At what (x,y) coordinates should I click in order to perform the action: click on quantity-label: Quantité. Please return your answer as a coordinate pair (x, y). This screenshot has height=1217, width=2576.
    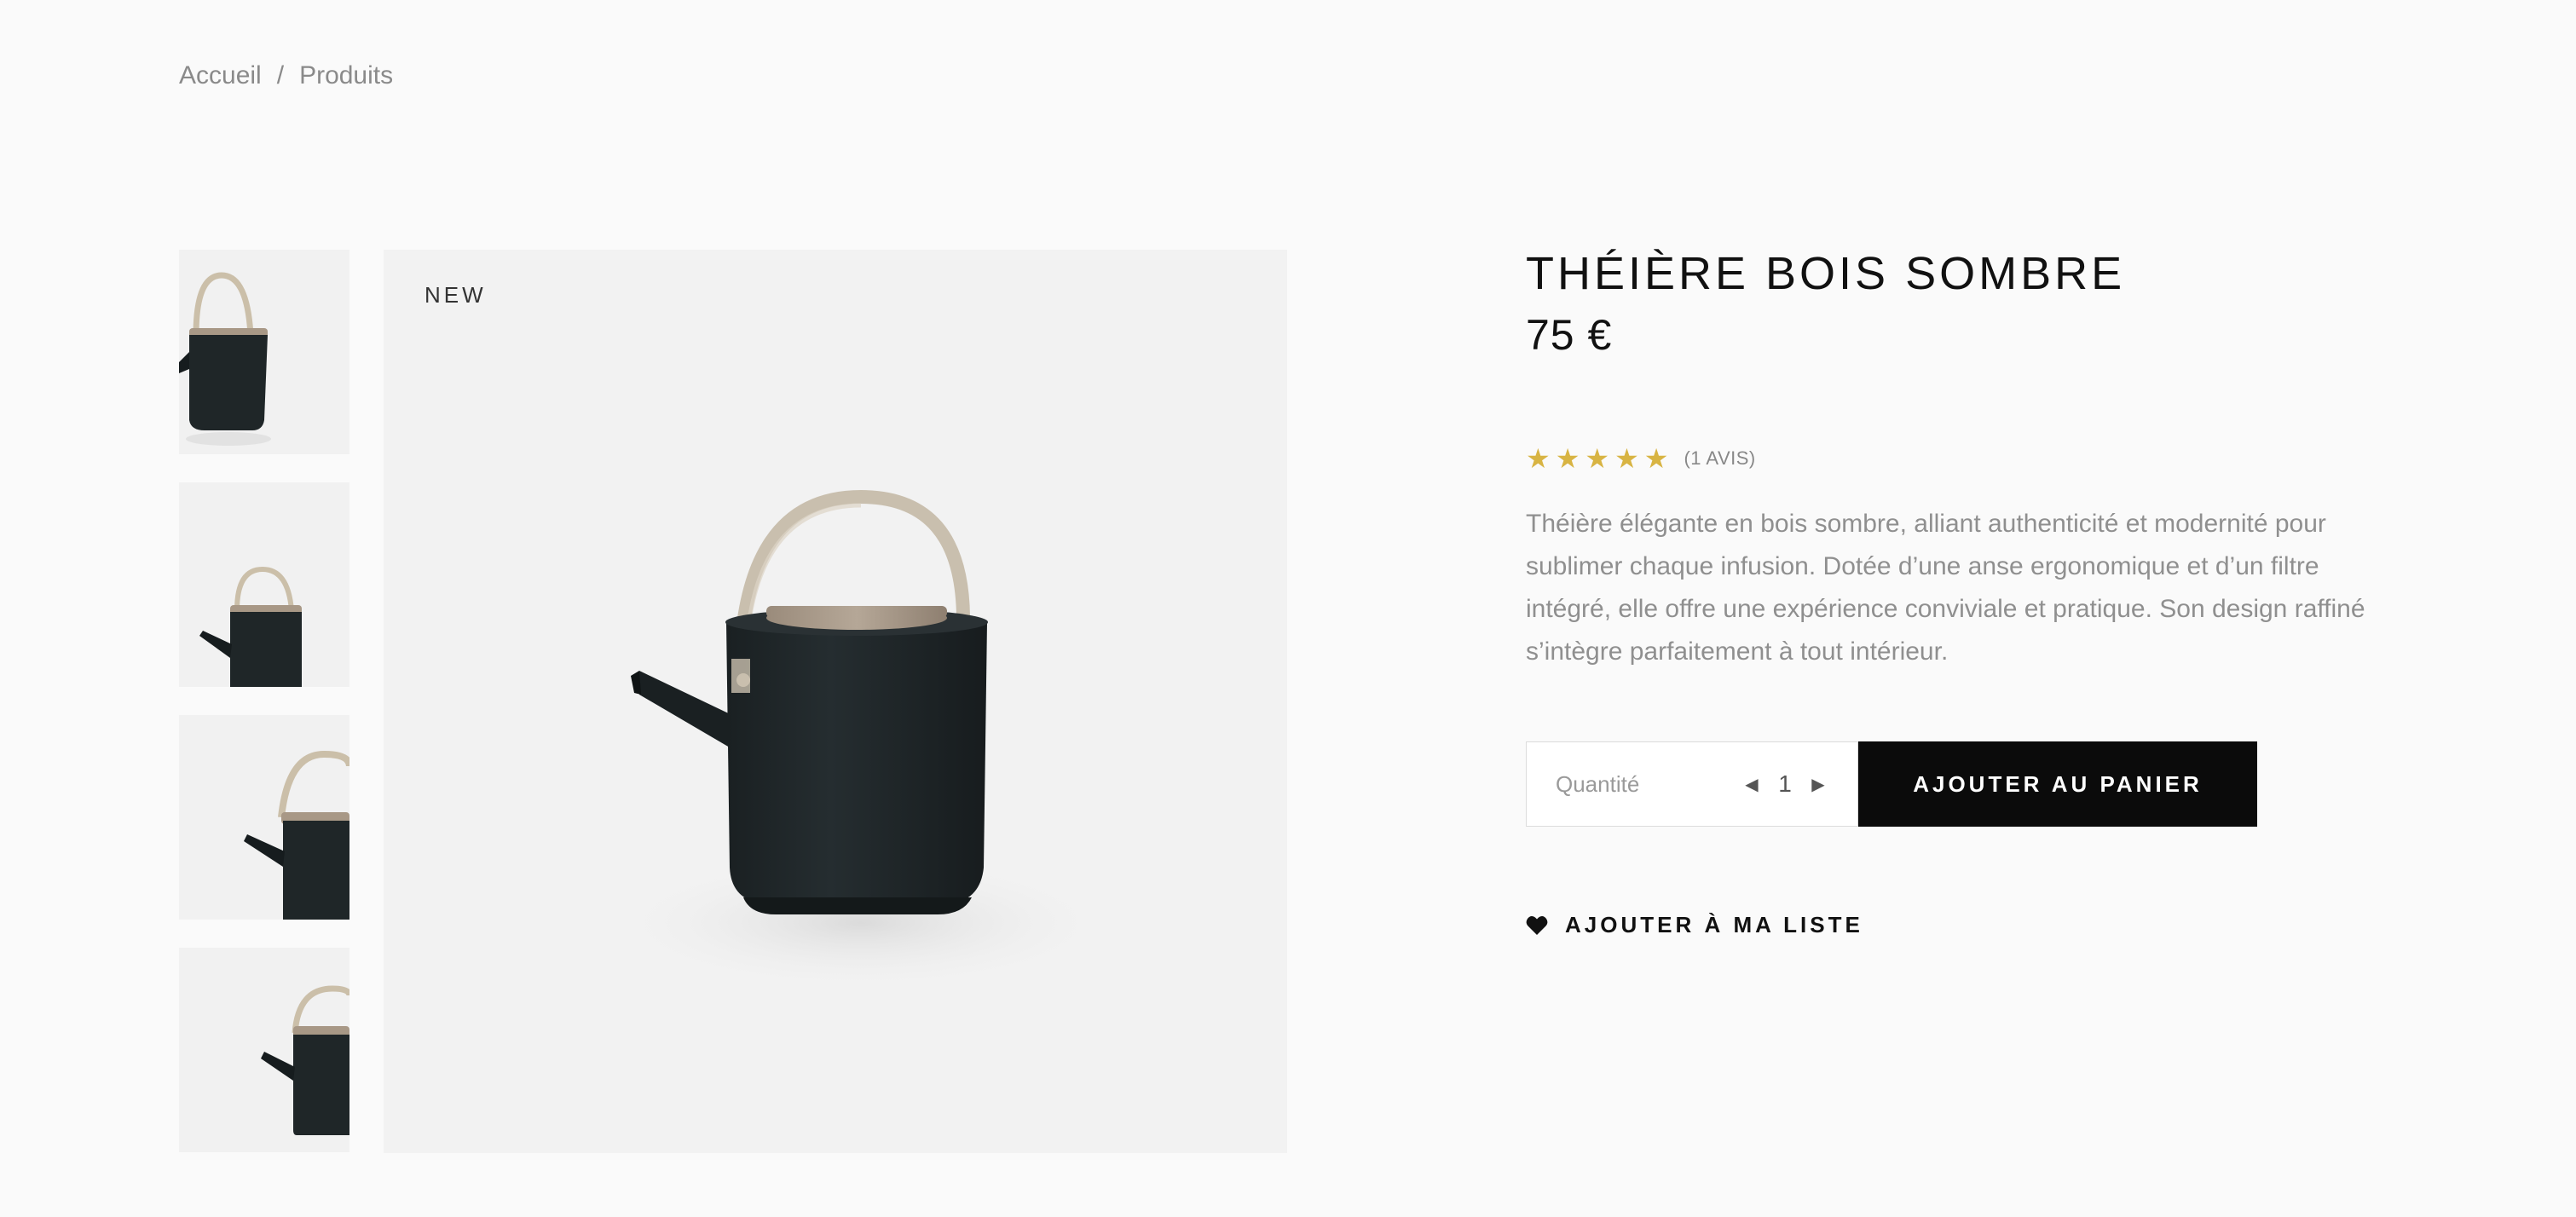
    Looking at the image, I should click on (1598, 783).